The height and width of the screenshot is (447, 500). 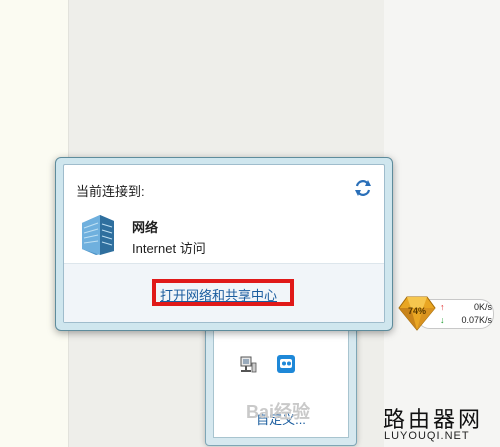 I want to click on upload-speed: 0K/s, so click(x=482, y=307).